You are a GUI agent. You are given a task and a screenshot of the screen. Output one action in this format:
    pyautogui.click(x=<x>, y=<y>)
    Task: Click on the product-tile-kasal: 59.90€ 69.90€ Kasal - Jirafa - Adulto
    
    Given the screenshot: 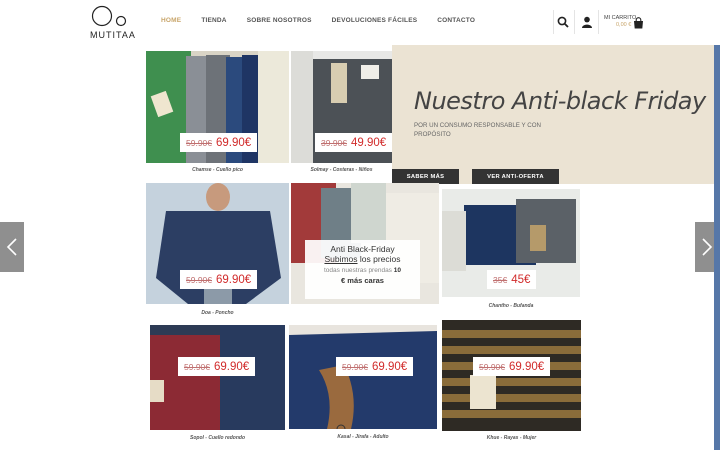 What is the action you would take?
    pyautogui.click(x=363, y=384)
    